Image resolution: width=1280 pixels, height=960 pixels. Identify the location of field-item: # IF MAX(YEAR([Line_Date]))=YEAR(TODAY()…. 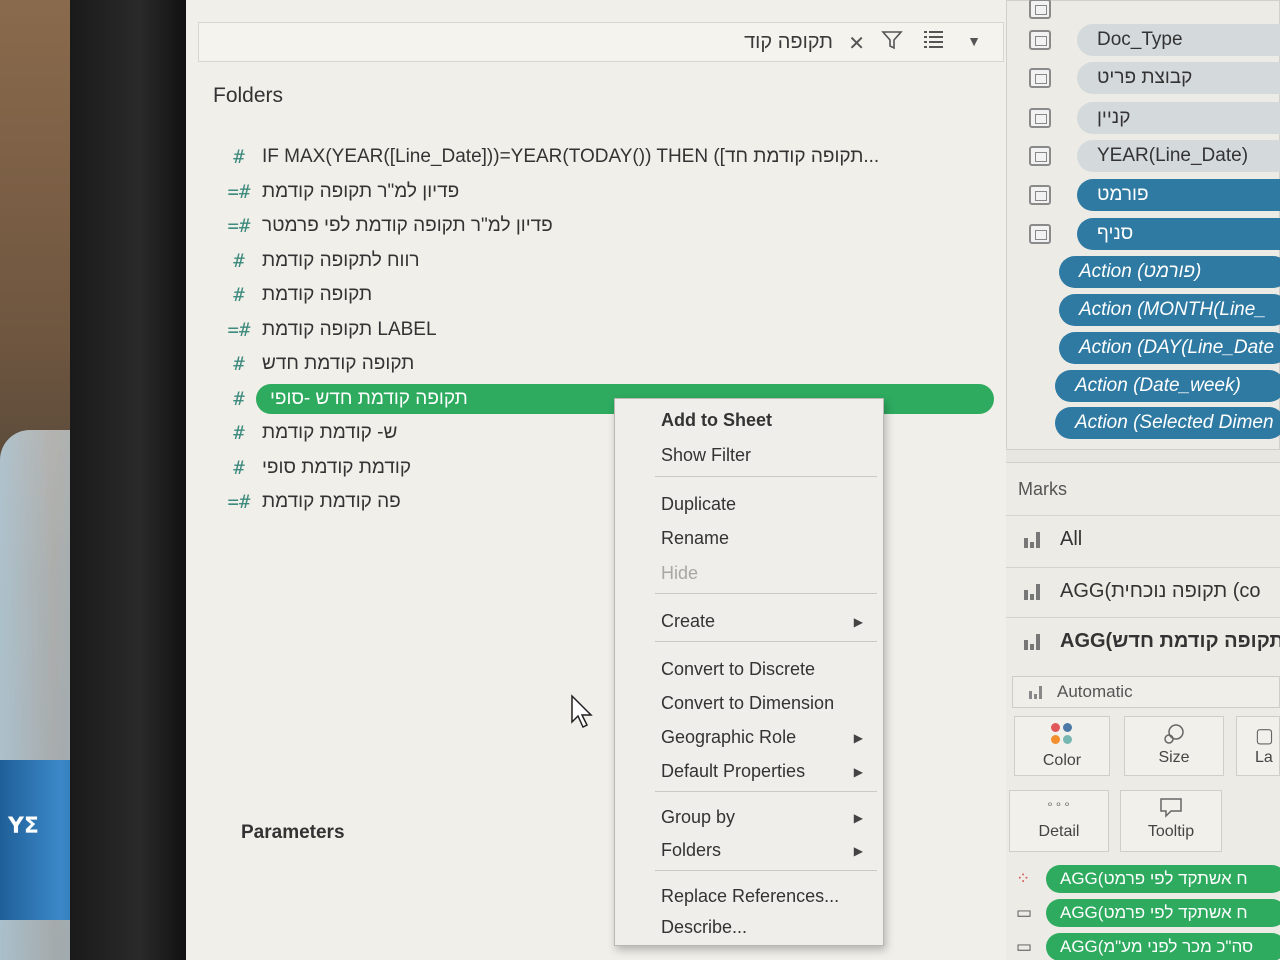
(612, 157).